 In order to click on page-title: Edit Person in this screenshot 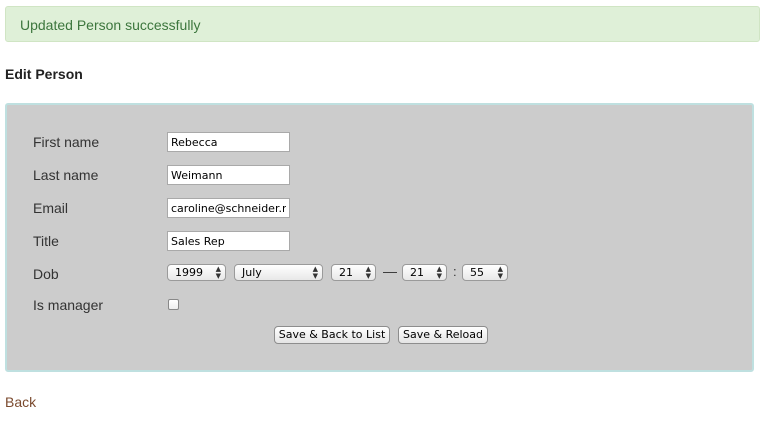, I will do `click(44, 74)`.